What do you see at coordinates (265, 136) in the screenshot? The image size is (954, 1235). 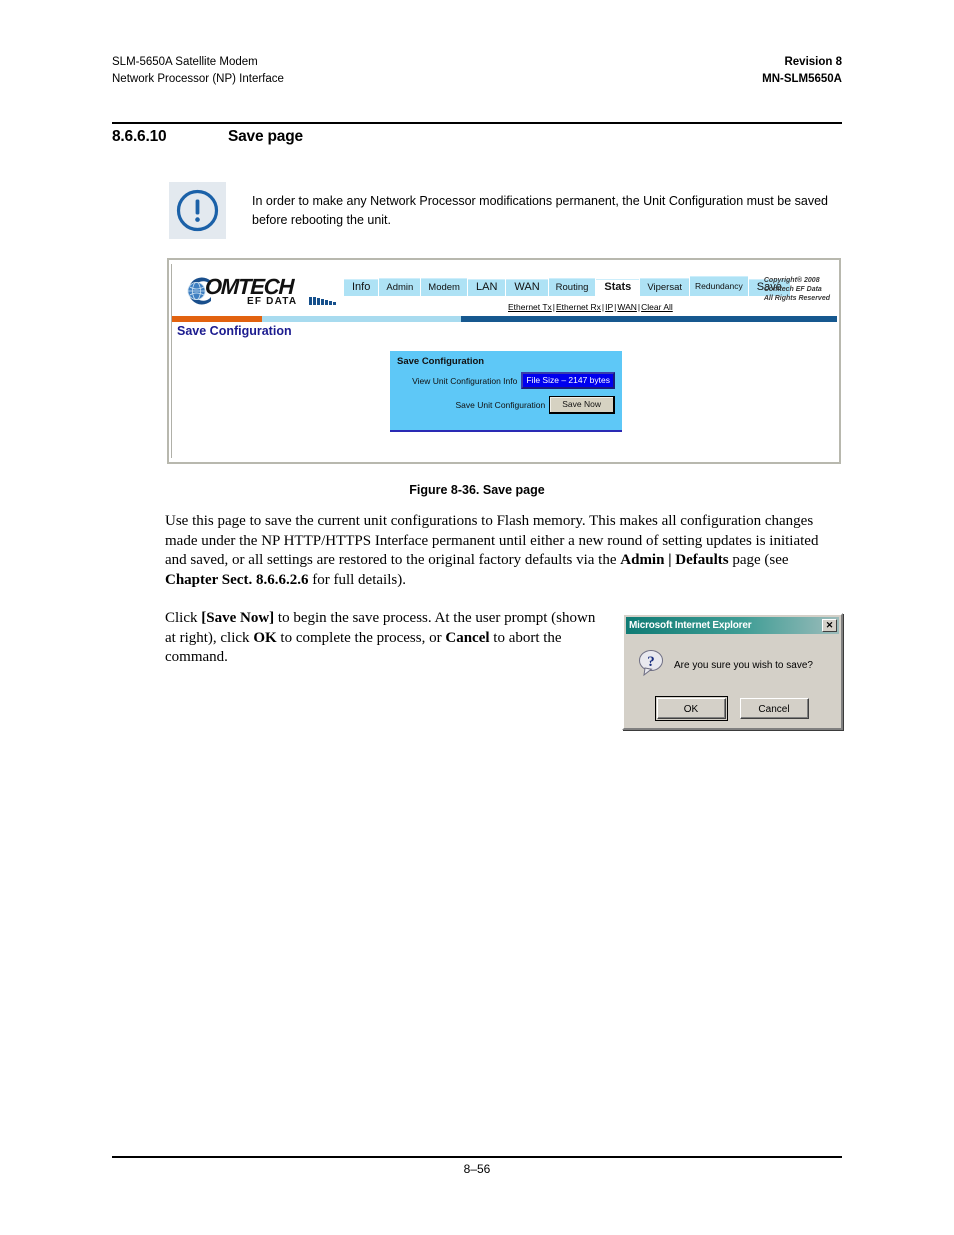 I see `section-title: Save page` at bounding box center [265, 136].